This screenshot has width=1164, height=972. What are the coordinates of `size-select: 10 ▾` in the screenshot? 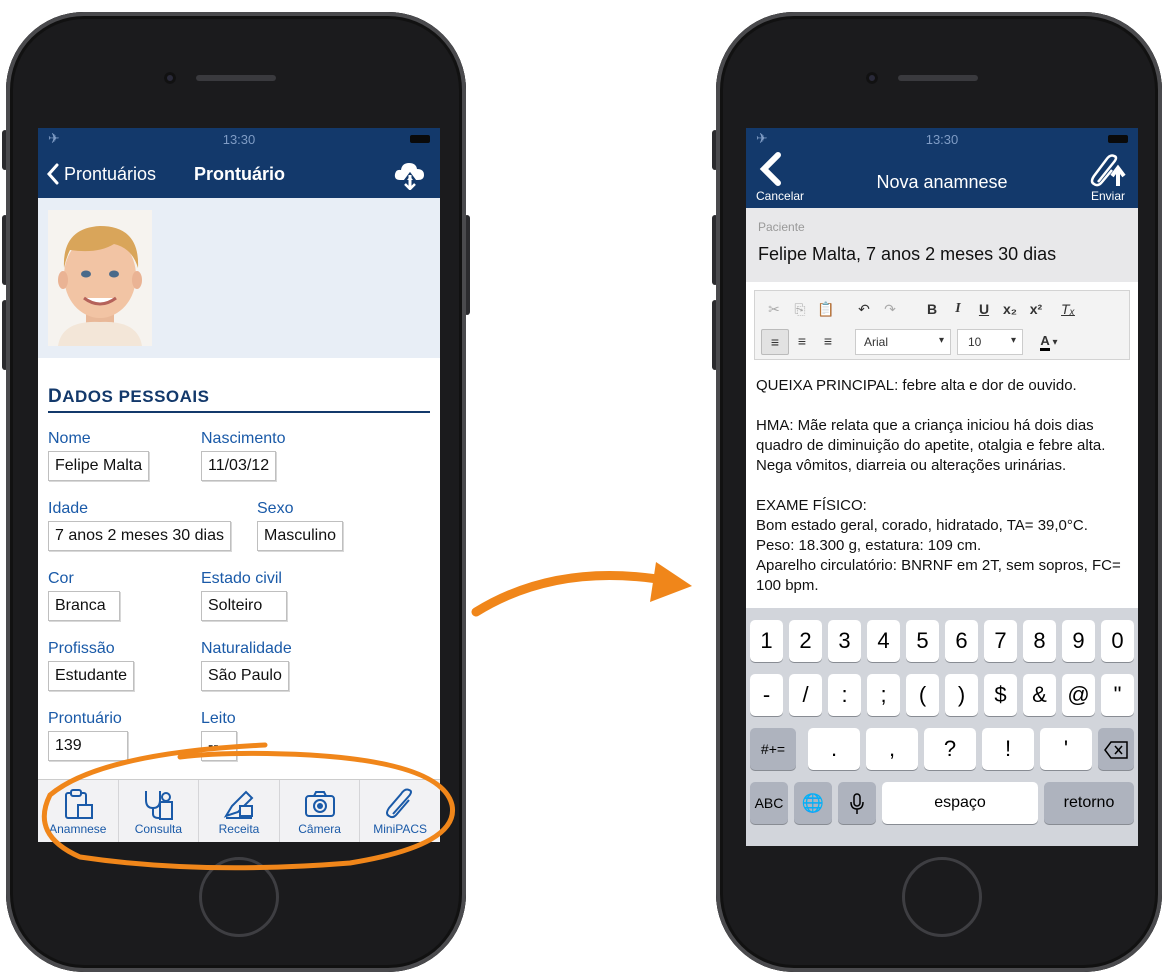 It's located at (990, 342).